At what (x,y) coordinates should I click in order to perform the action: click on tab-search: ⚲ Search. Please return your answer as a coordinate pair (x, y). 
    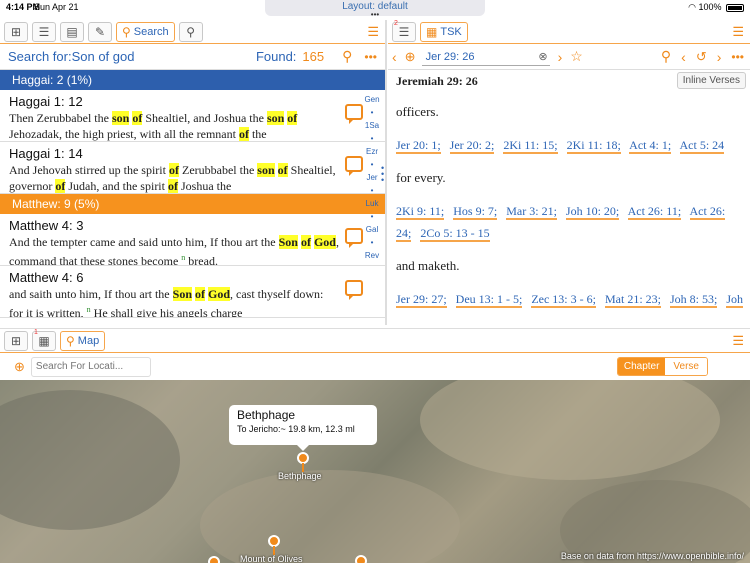
    Looking at the image, I should click on (145, 31).